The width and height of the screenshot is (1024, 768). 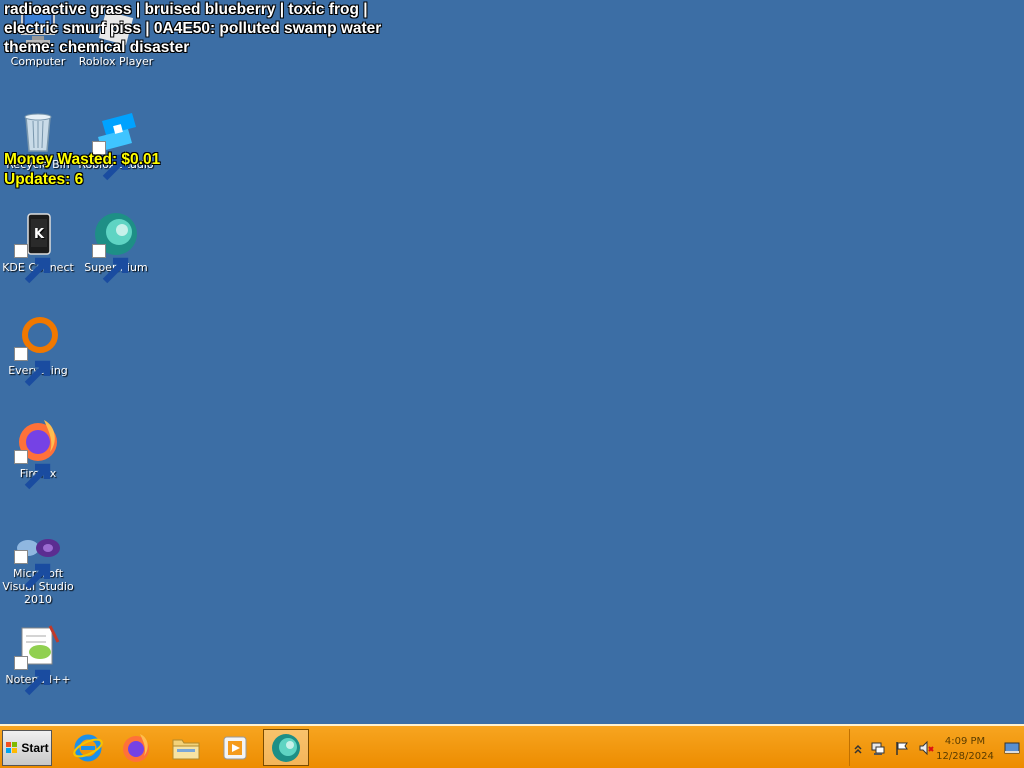 I want to click on taskbar-media-player, so click(x=235, y=747).